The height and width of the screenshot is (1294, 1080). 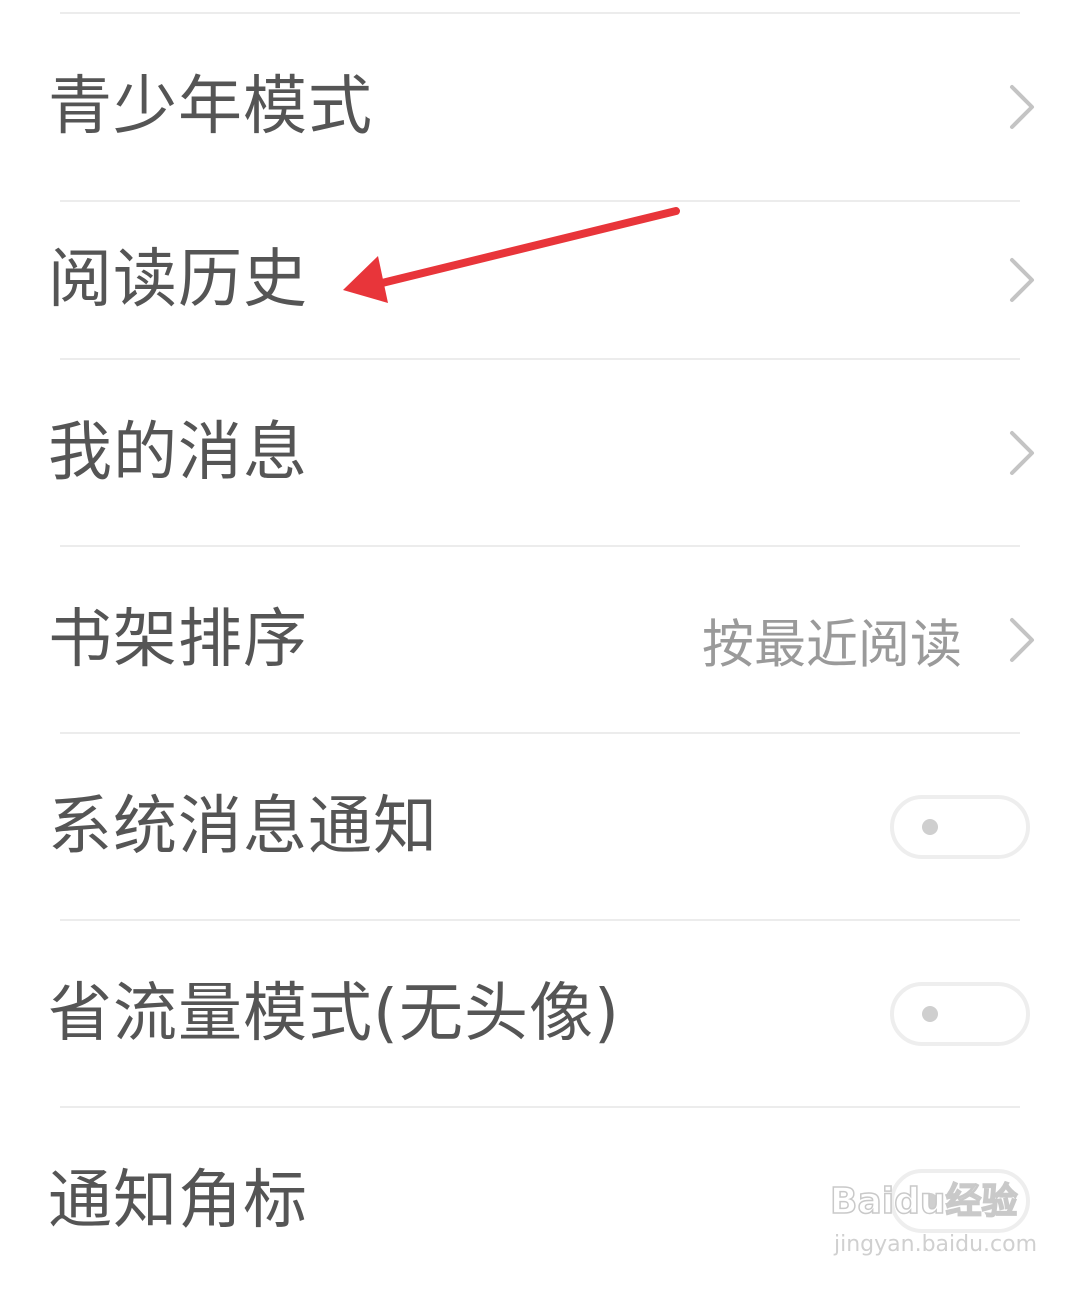 I want to click on bookshelf-sort-value: 按最近阅读, so click(x=831, y=645).